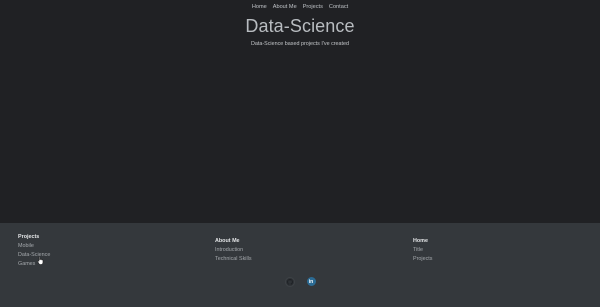 The image size is (600, 307). Describe the element at coordinates (227, 241) in the screenshot. I see `footer-about-heading: About Me` at that location.